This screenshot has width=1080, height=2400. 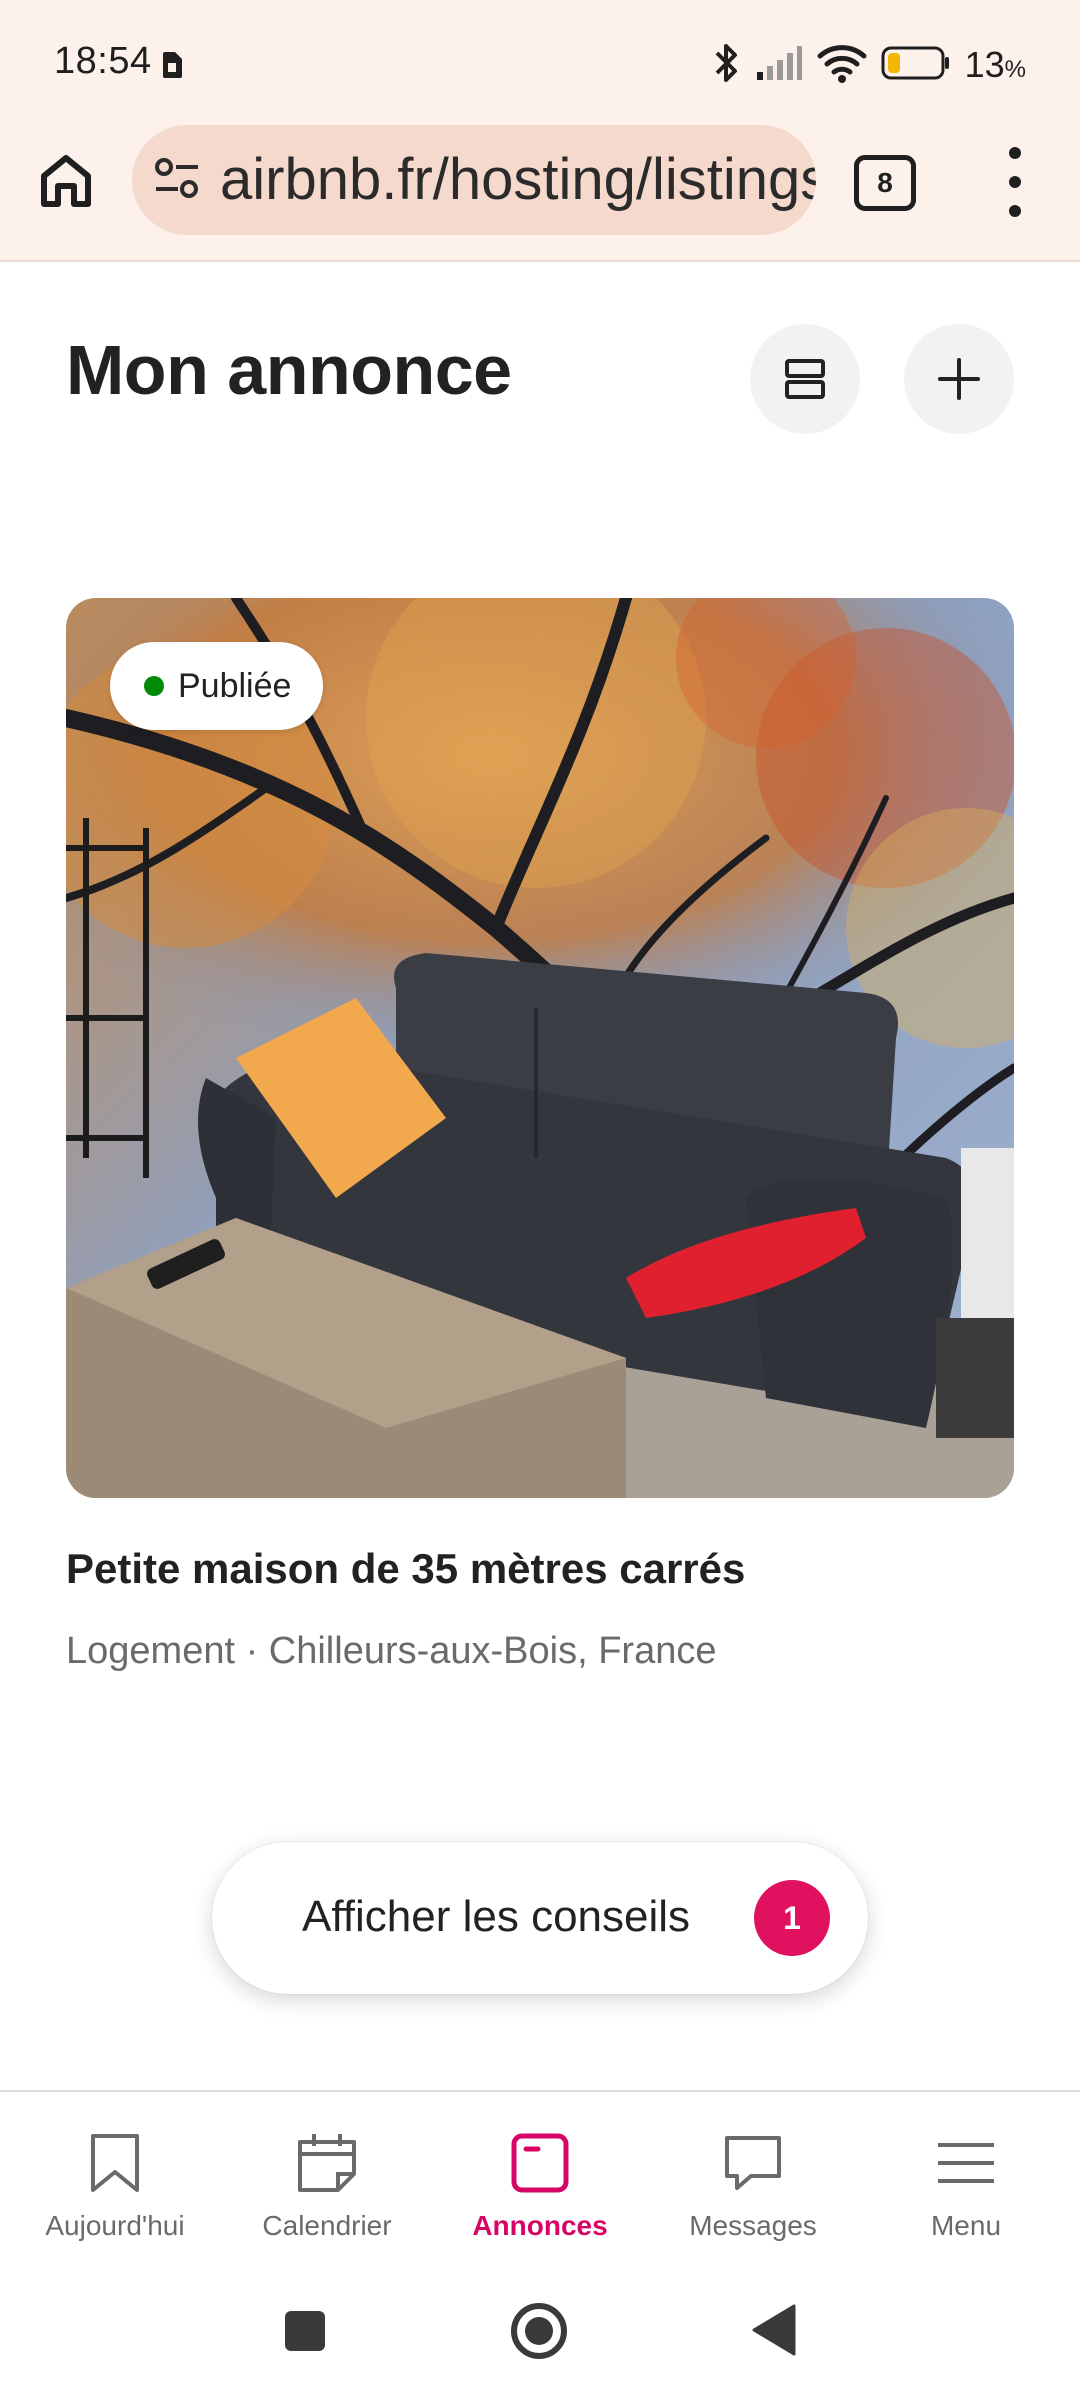 What do you see at coordinates (779, 65) in the screenshot?
I see `signal-icon` at bounding box center [779, 65].